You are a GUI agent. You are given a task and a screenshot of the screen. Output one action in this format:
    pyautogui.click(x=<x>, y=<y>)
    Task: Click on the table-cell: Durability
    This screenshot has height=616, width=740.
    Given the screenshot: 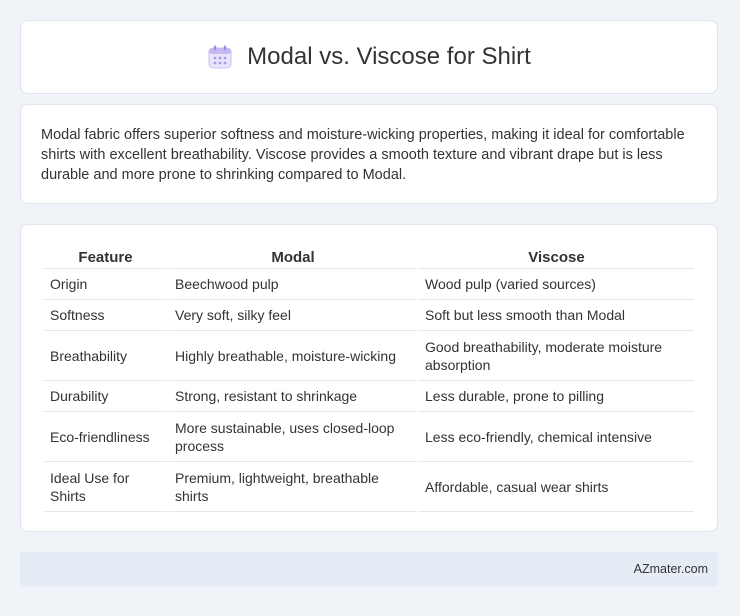 What is the action you would take?
    pyautogui.click(x=105, y=396)
    